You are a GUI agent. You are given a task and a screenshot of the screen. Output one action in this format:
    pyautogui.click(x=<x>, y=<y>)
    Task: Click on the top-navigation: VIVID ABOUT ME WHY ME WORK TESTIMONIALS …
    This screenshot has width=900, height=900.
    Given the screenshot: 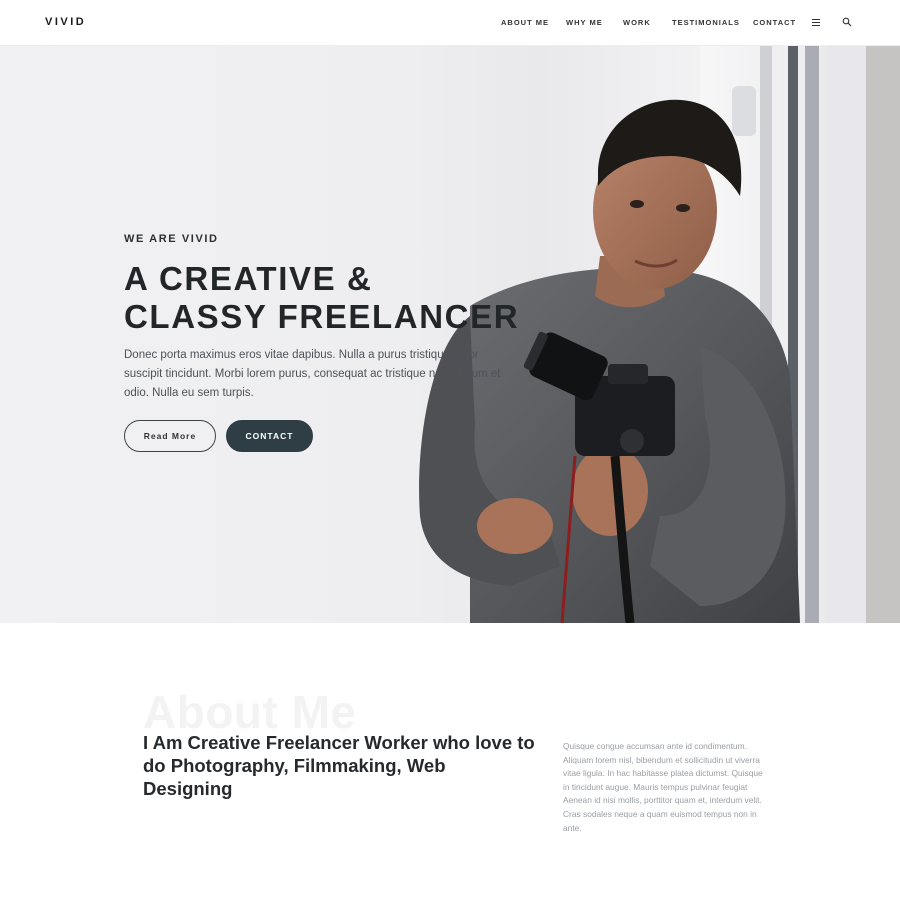 What is the action you would take?
    pyautogui.click(x=450, y=23)
    